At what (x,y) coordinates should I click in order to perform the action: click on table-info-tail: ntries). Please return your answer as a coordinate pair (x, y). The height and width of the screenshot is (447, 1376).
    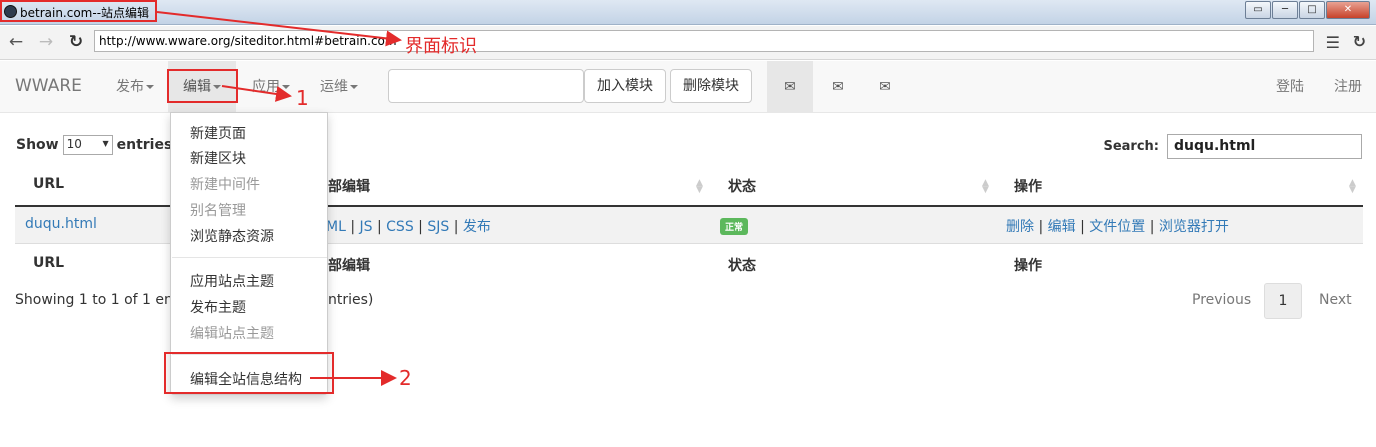
    Looking at the image, I should click on (350, 300).